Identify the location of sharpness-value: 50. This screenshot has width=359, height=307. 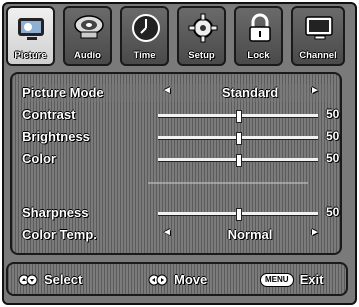
(333, 212).